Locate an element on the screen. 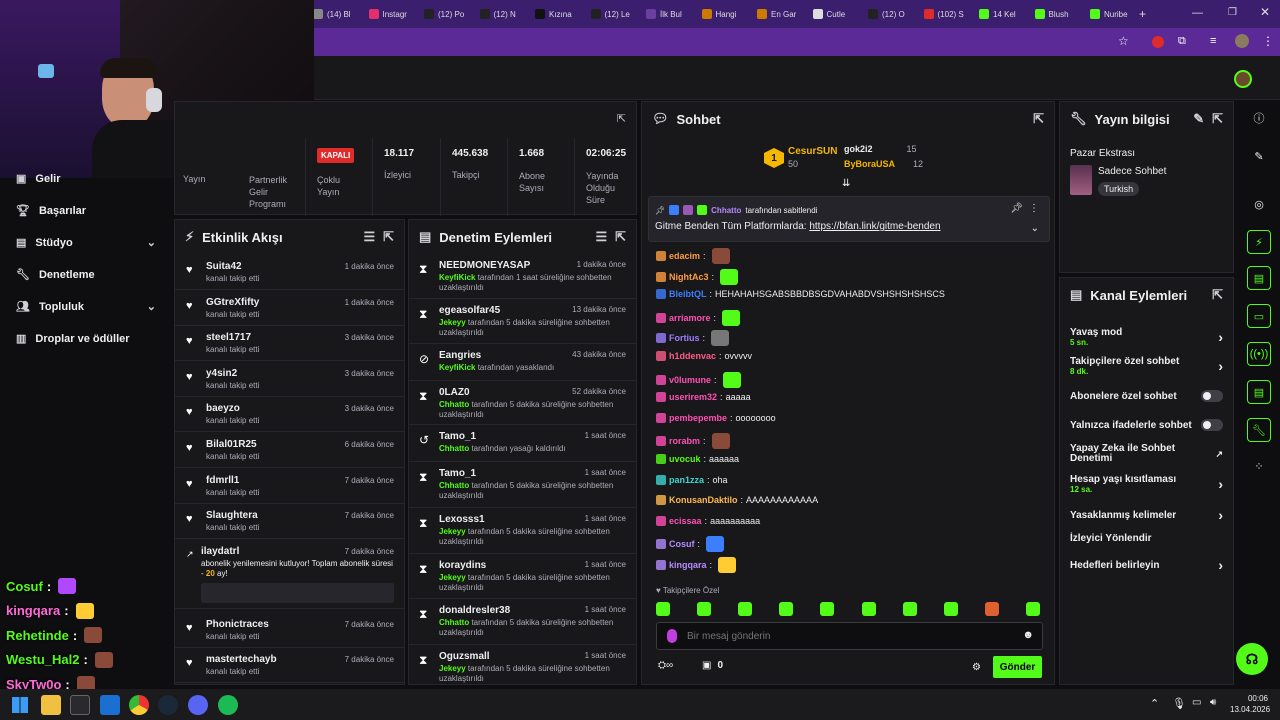 This screenshot has height=720, width=1280. followers-only-chat-action: Takipçilere özel sohbet 8 dk. › is located at coordinates (1146, 366).